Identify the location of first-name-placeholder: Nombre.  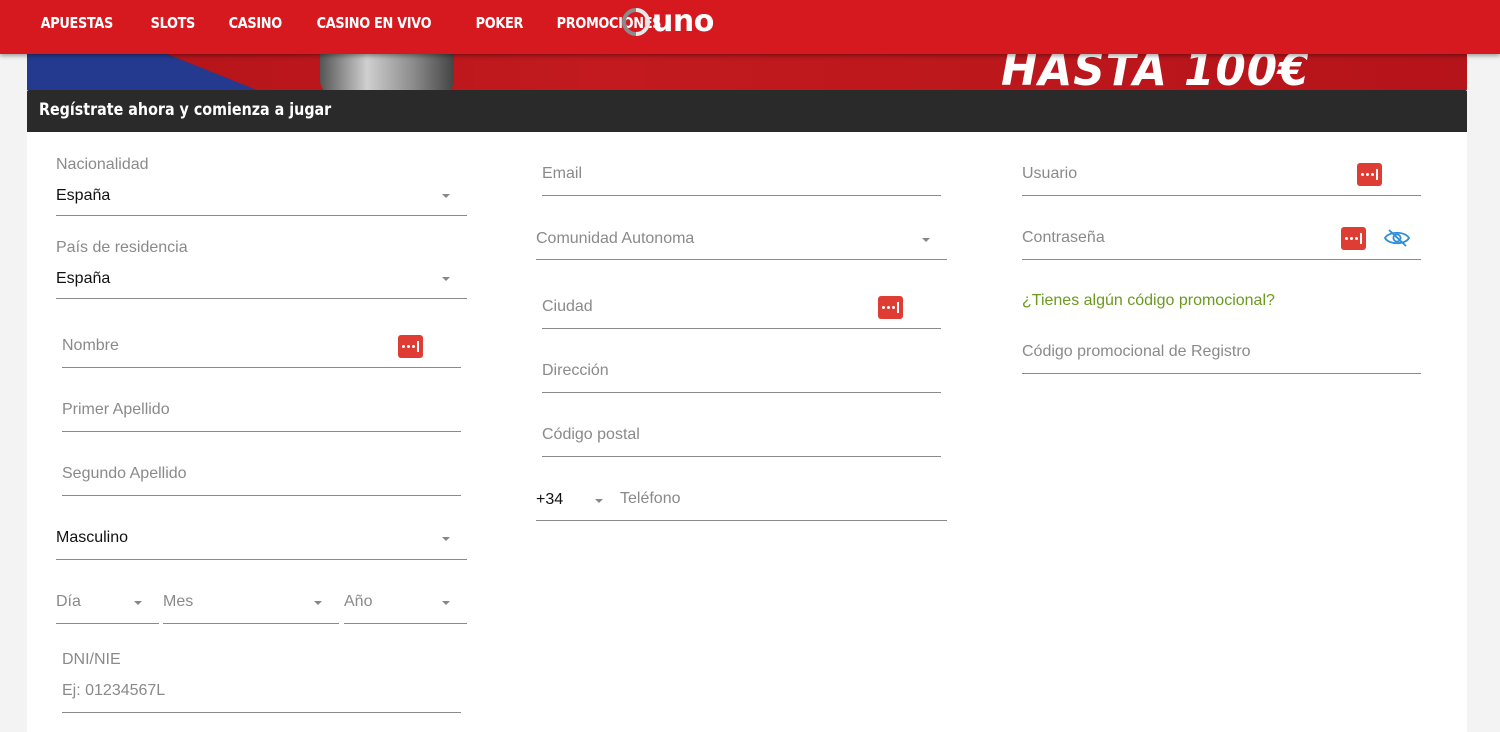
(90, 345).